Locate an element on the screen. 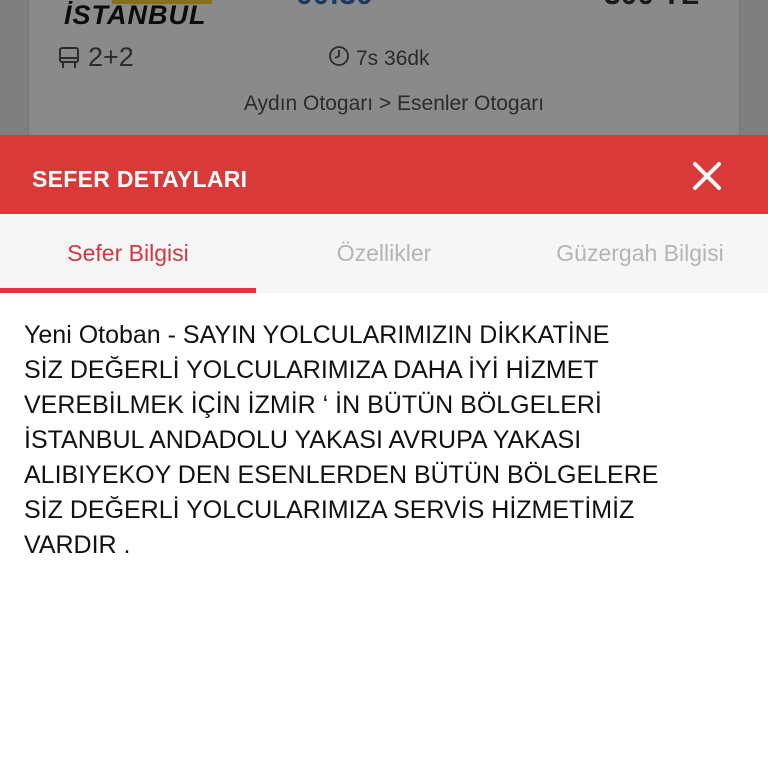 The height and width of the screenshot is (768, 768). seat-icon is located at coordinates (69, 58).